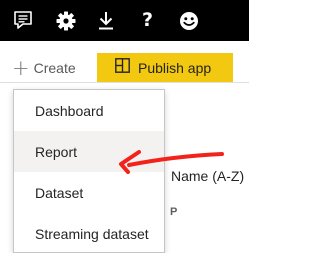 The width and height of the screenshot is (320, 253). I want to click on menu-item-streaming-dataset: Streaming dataset, so click(89, 233).